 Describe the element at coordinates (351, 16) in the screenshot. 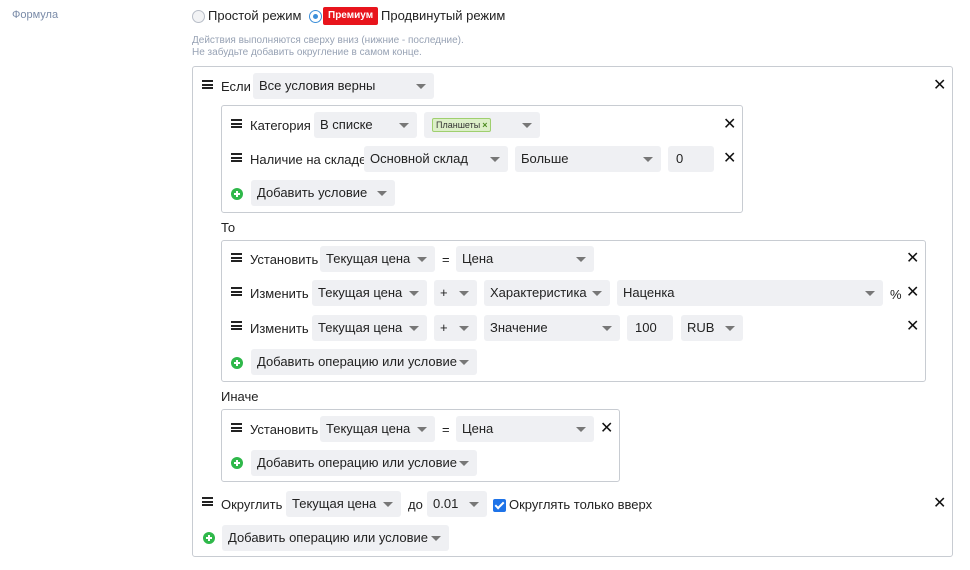

I see `premium-badge: Премиум` at that location.